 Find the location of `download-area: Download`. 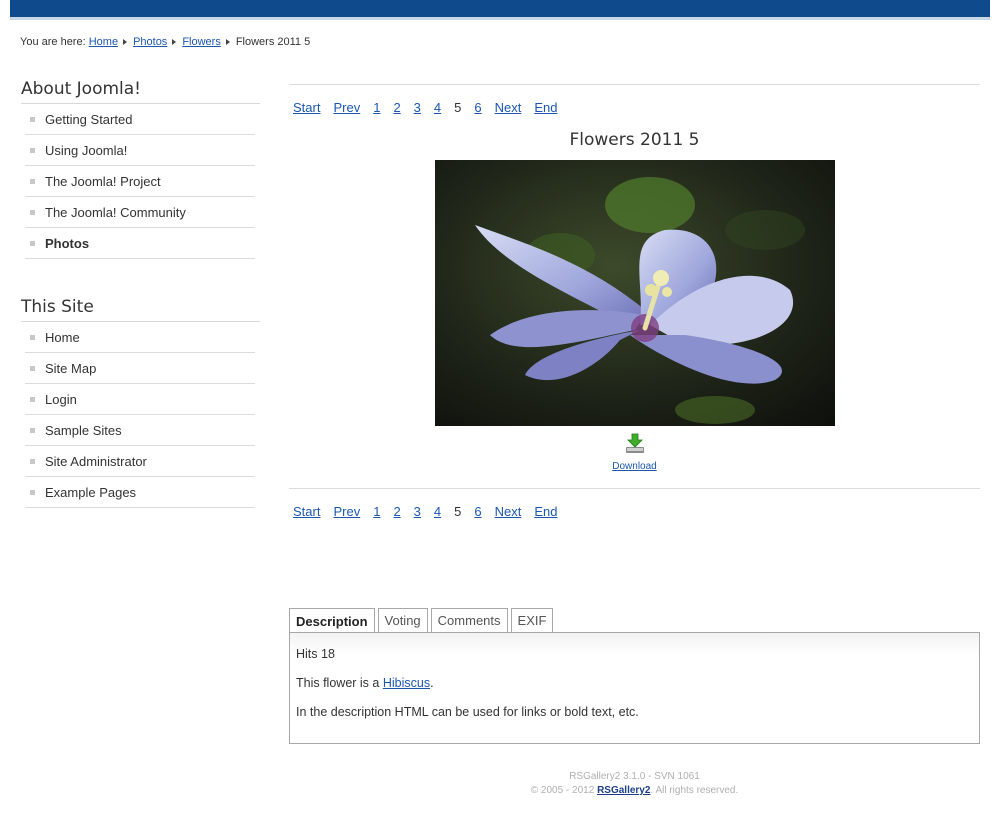

download-area: Download is located at coordinates (634, 460).